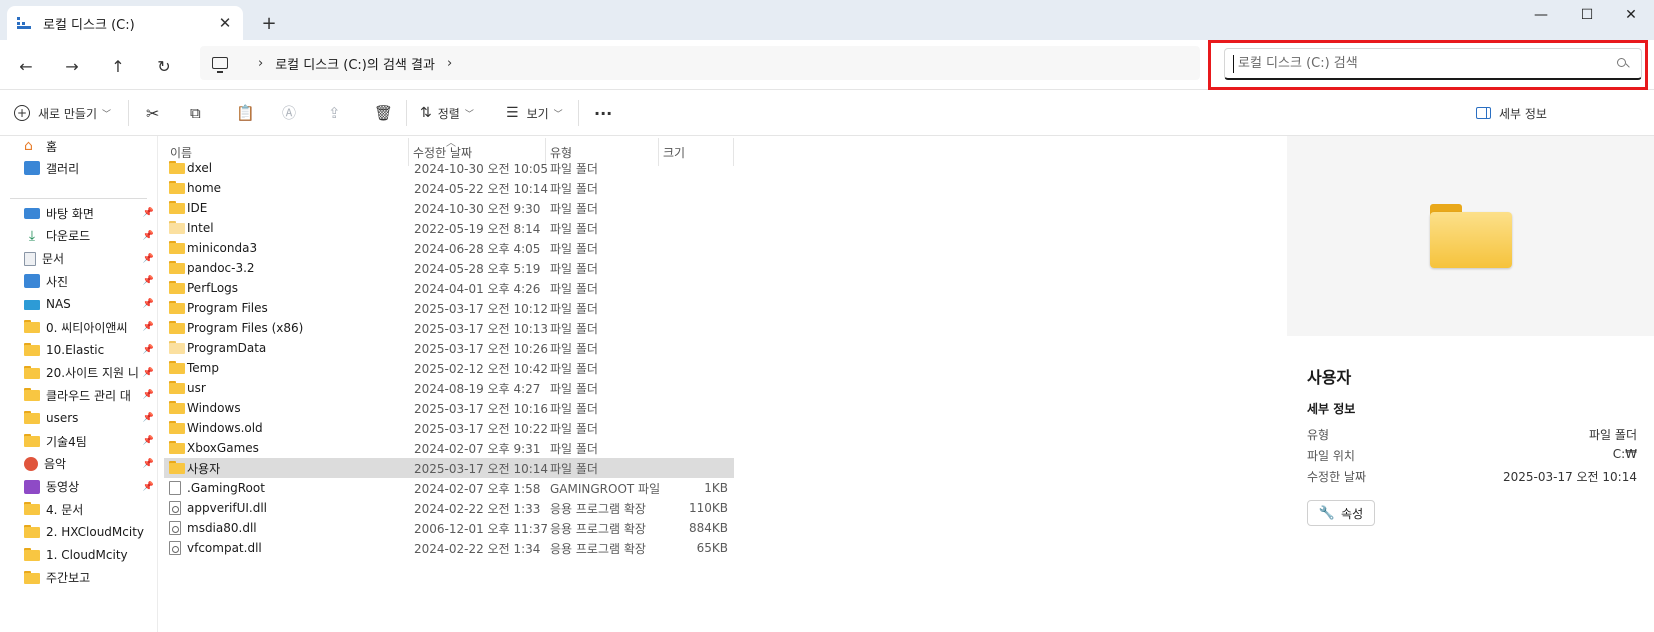 The width and height of the screenshot is (1654, 632). What do you see at coordinates (89, 464) in the screenshot?
I see `sidebar-item: 음악 📌` at bounding box center [89, 464].